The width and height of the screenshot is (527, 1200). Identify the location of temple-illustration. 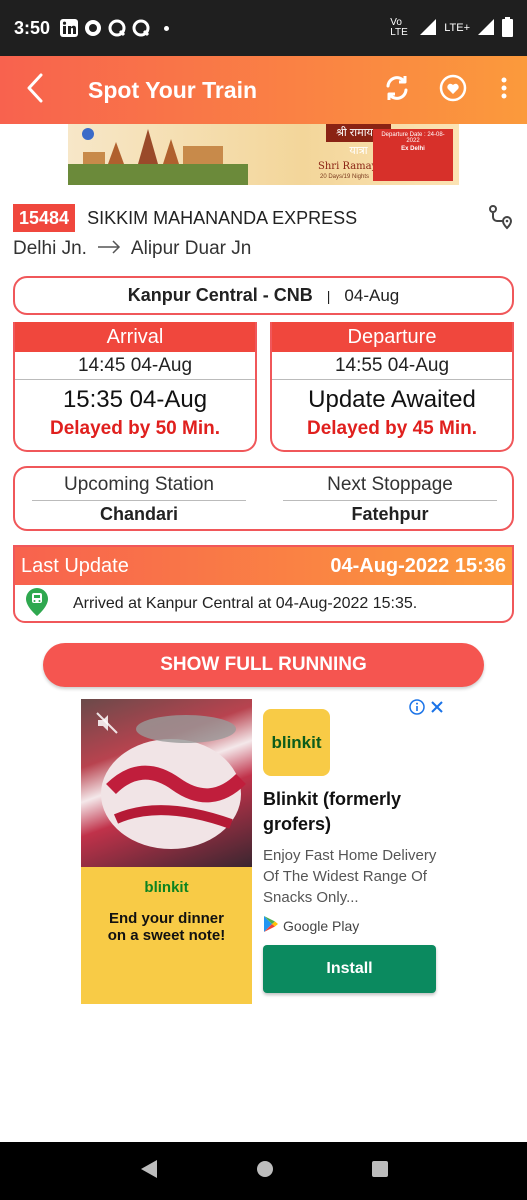
(158, 156).